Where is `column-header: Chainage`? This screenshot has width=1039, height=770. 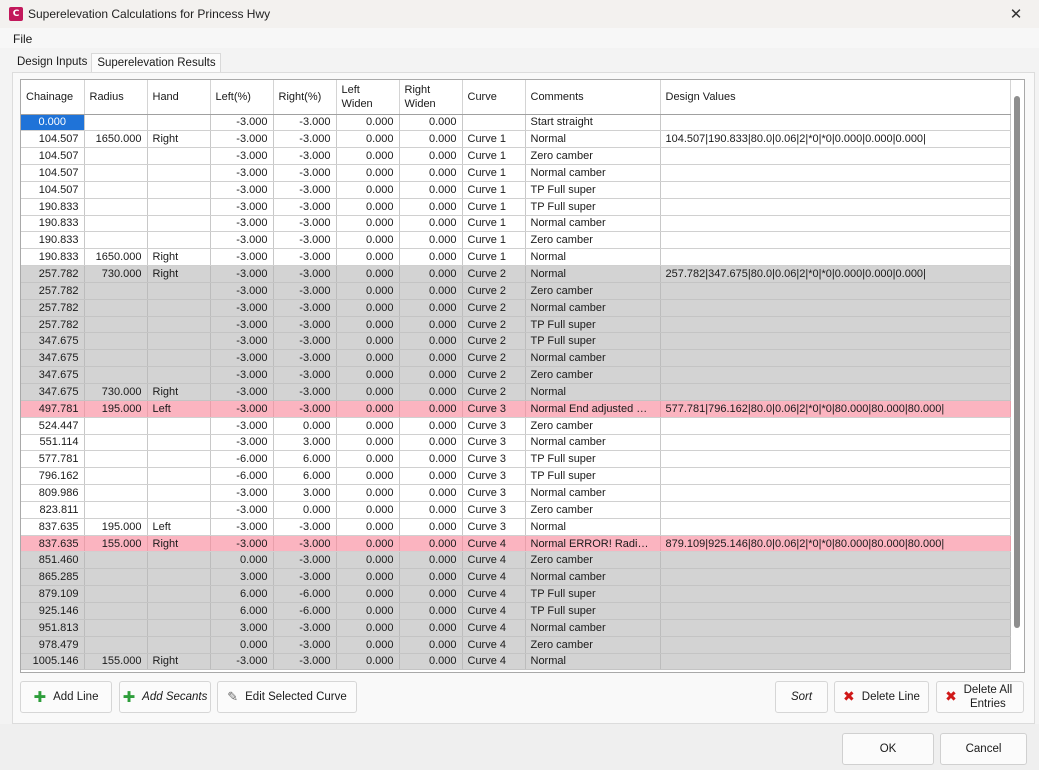
column-header: Chainage is located at coordinates (53, 97).